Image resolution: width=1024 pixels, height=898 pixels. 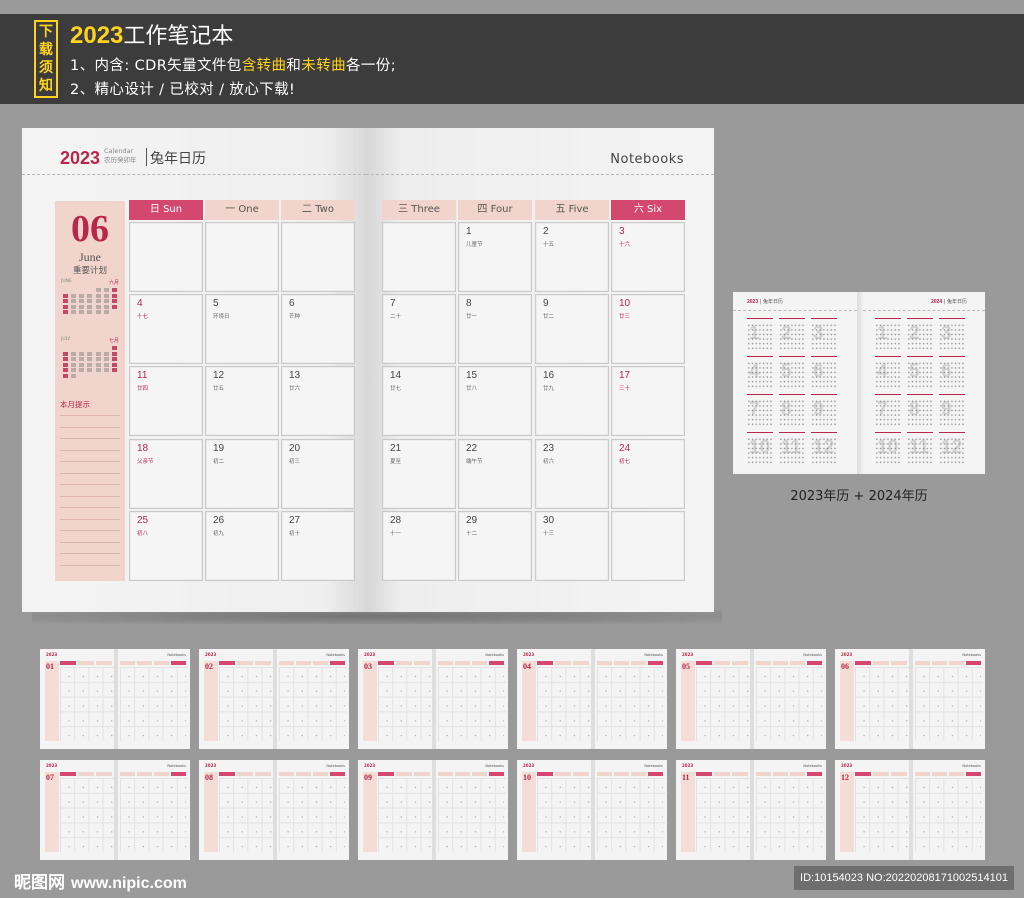 What do you see at coordinates (419, 210) in the screenshot?
I see `weekday-header: 三 Three` at bounding box center [419, 210].